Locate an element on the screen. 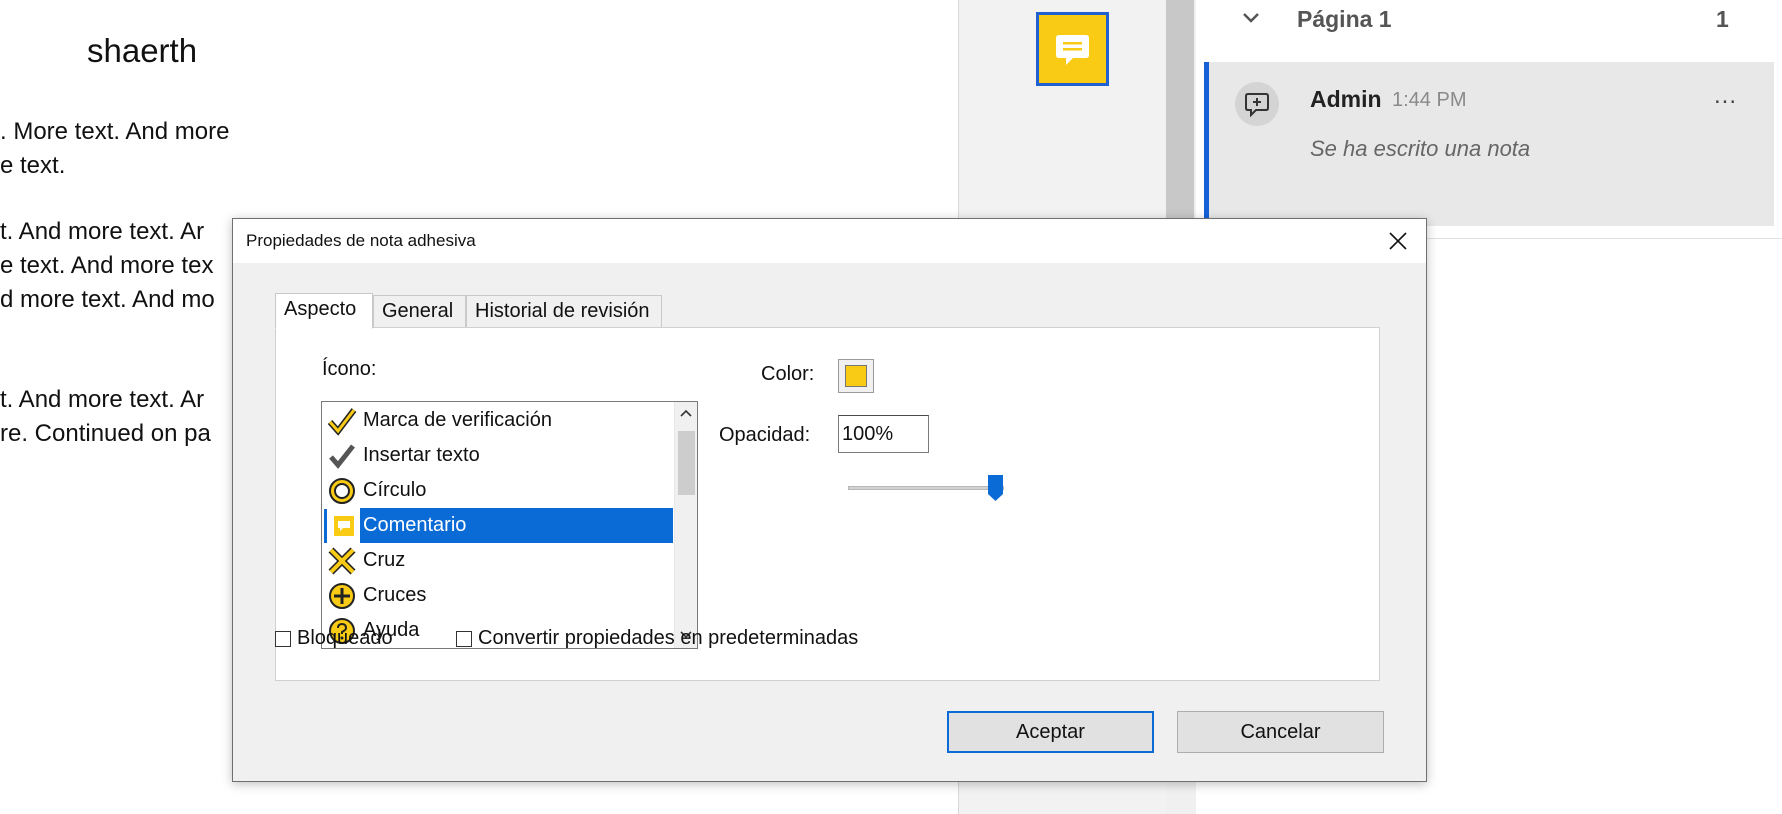  document-text-line: e text. And more tex is located at coordinates (107, 265).